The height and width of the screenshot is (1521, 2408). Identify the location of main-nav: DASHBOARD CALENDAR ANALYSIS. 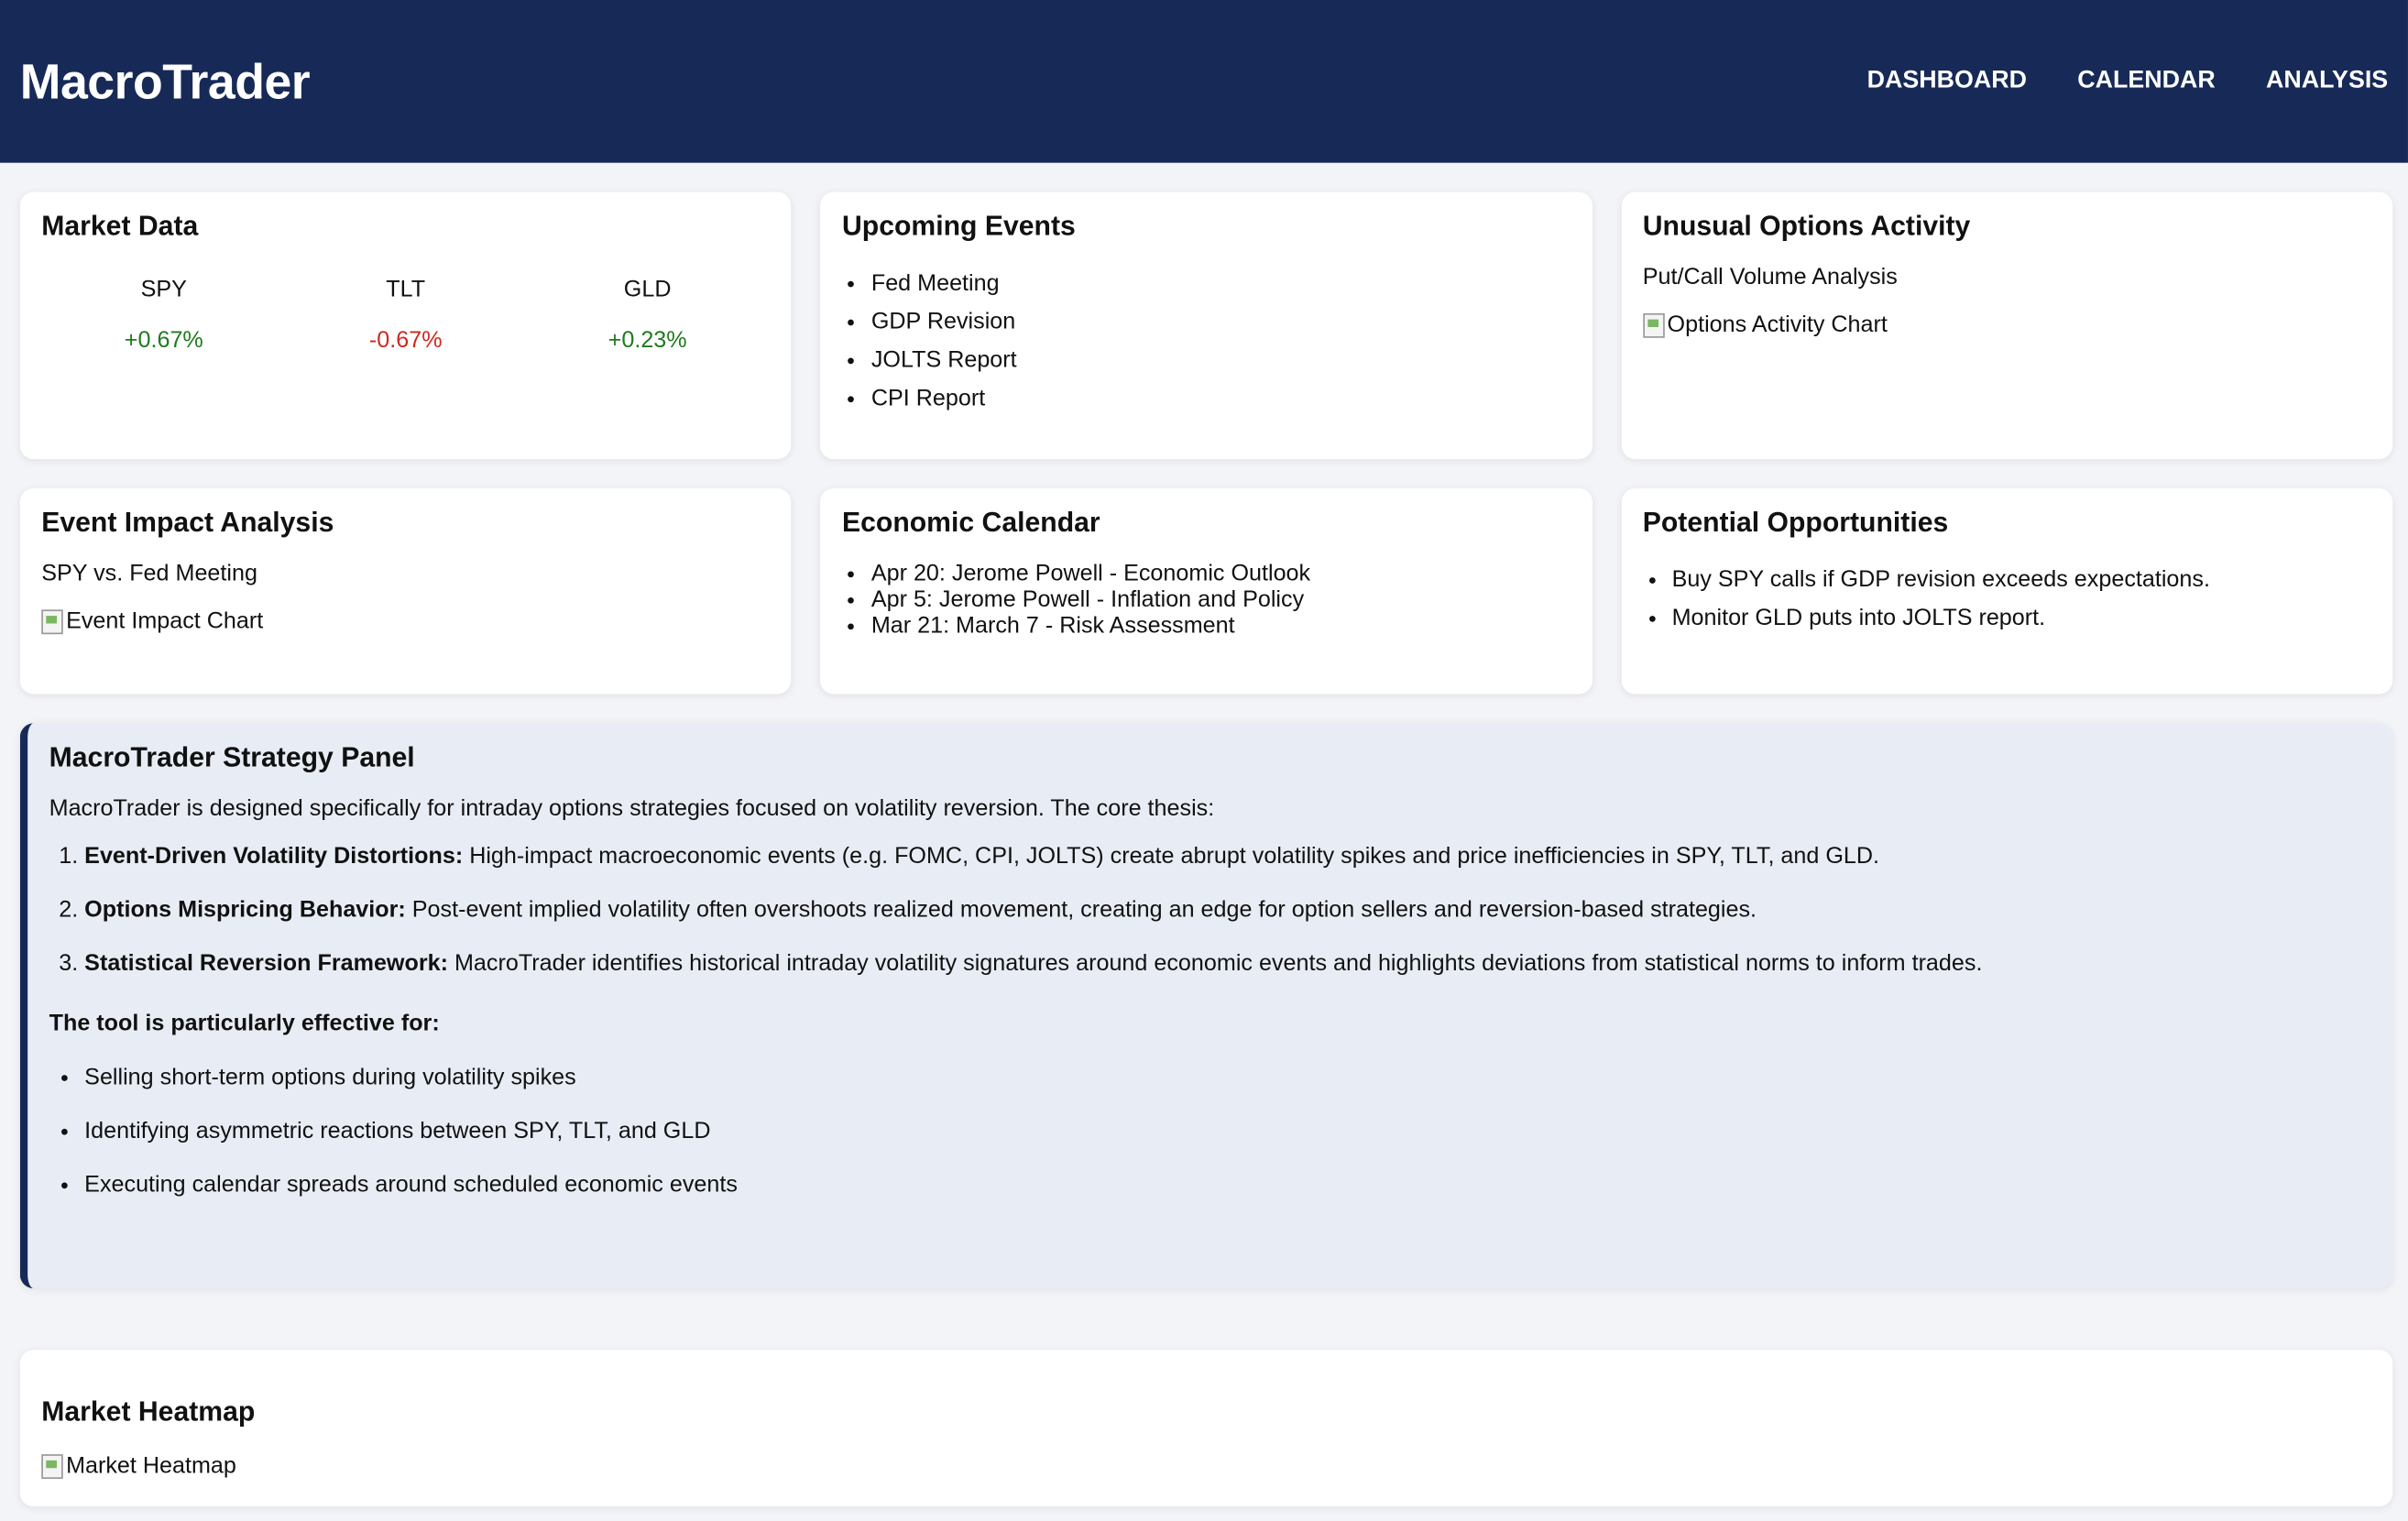
(2128, 81).